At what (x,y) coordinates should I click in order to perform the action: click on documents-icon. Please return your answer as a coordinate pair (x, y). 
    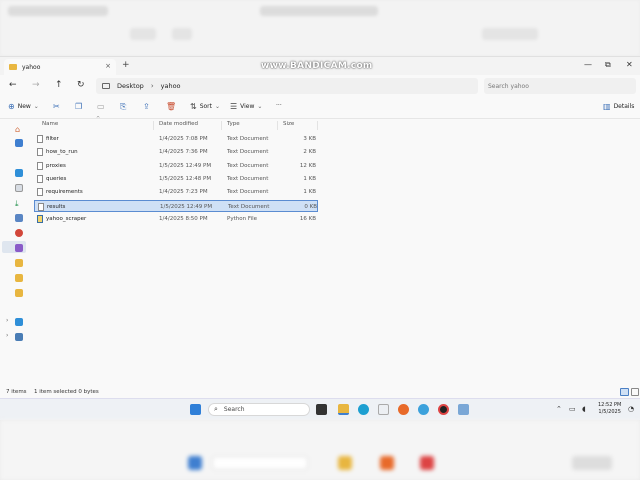
    Looking at the image, I should click on (19, 218).